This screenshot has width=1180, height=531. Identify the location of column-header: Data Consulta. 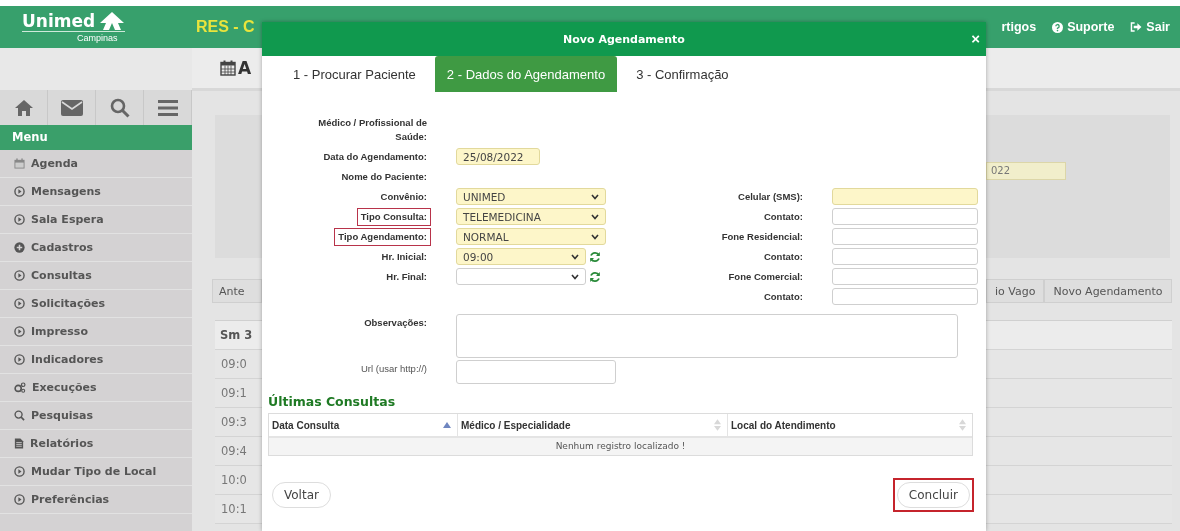
(363, 425).